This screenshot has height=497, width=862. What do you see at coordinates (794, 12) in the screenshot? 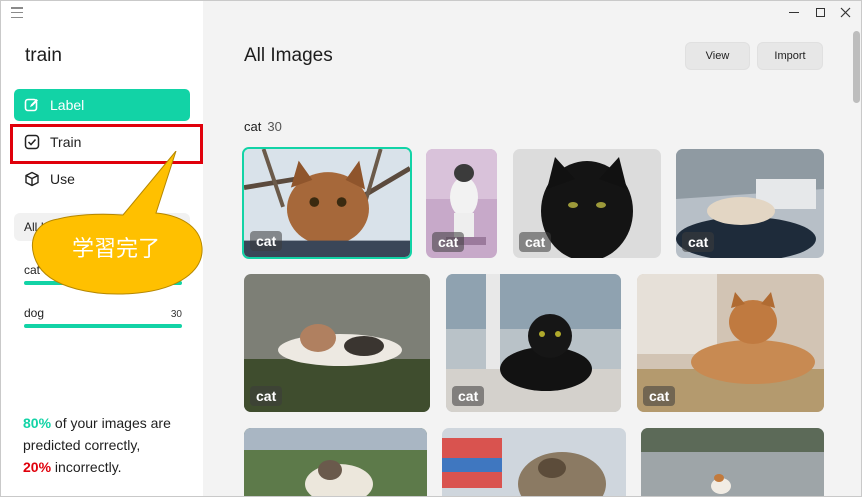
I see `minimize-button` at bounding box center [794, 12].